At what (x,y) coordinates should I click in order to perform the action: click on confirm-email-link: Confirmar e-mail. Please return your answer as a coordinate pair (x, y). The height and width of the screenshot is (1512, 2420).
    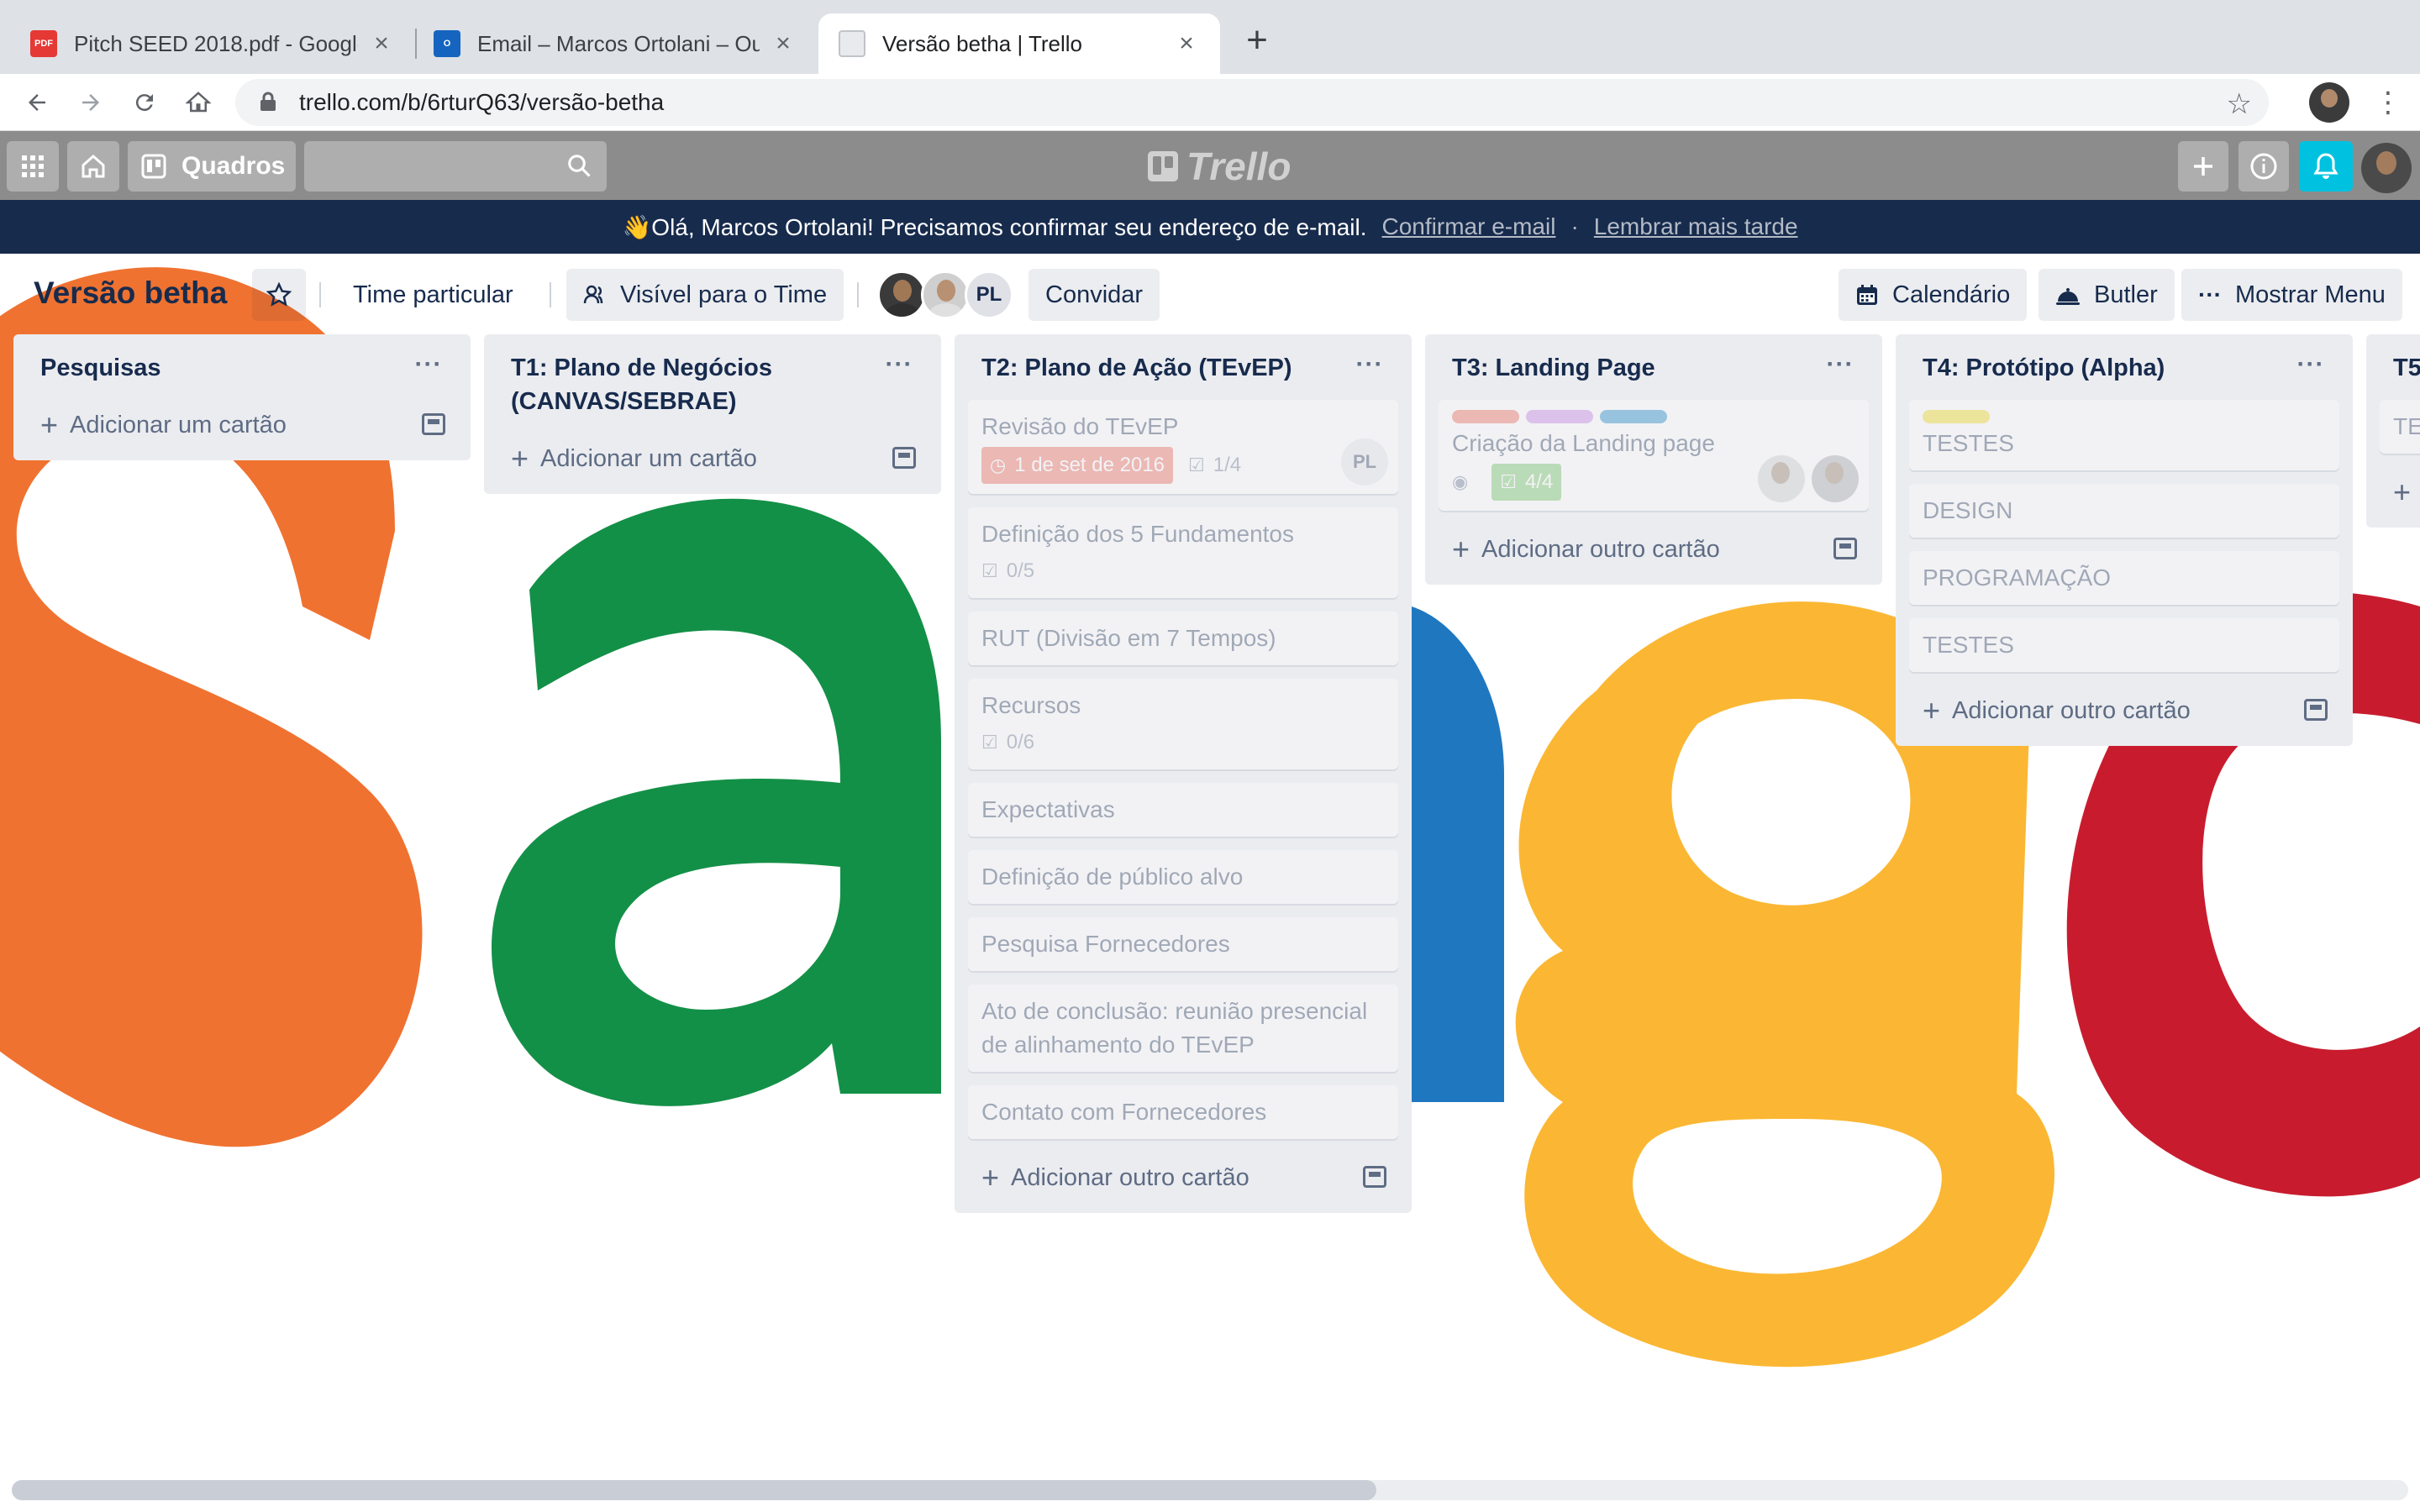
    Looking at the image, I should click on (1469, 226).